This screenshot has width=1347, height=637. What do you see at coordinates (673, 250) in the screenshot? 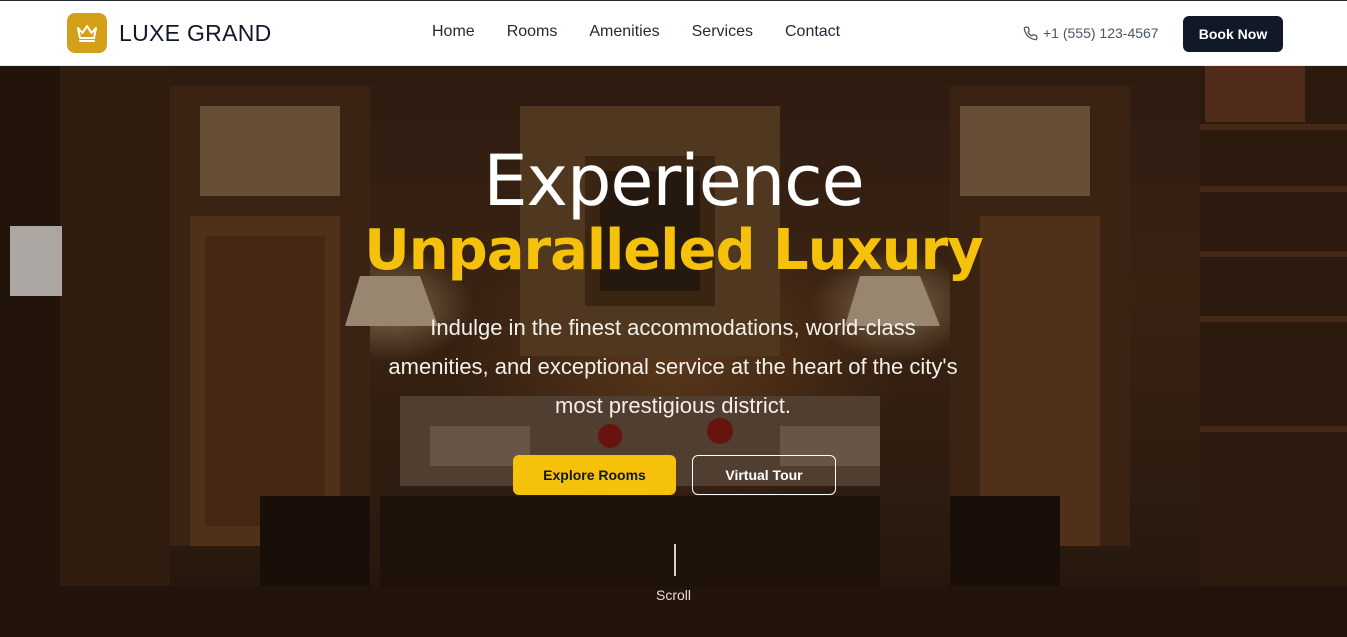
I see `hero-title-line2: Unparalleled Luxury` at bounding box center [673, 250].